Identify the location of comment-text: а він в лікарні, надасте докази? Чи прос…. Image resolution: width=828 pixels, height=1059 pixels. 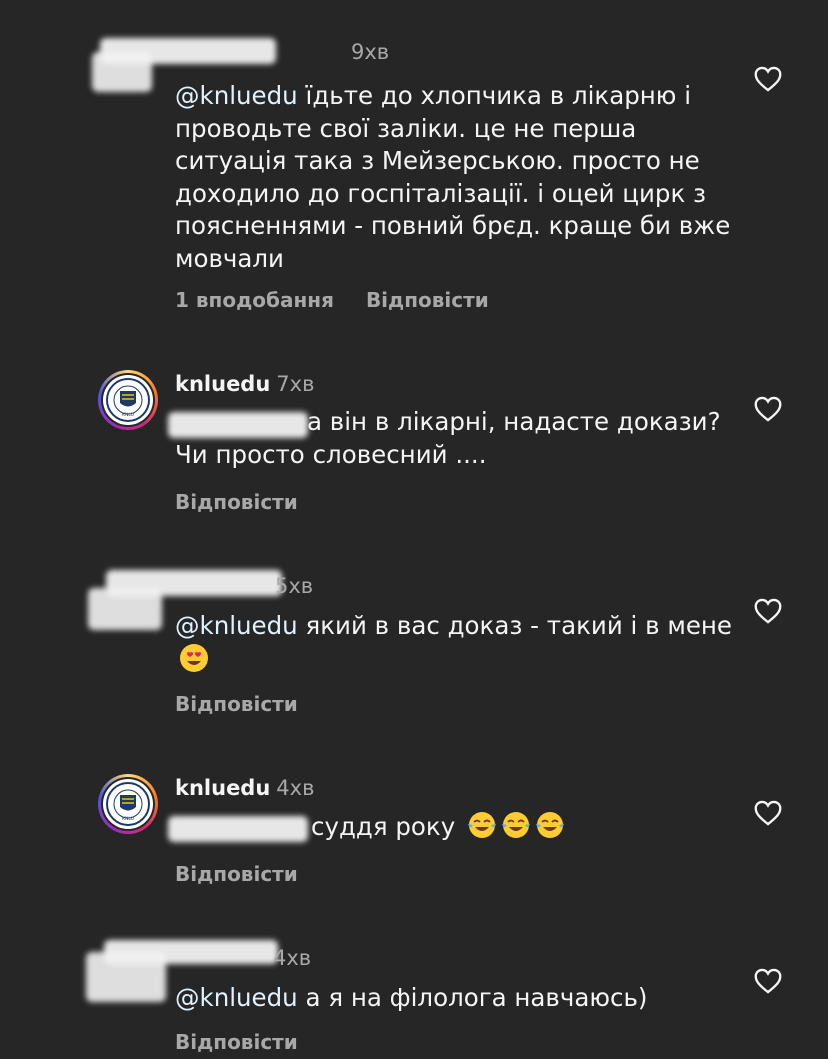
(455, 438).